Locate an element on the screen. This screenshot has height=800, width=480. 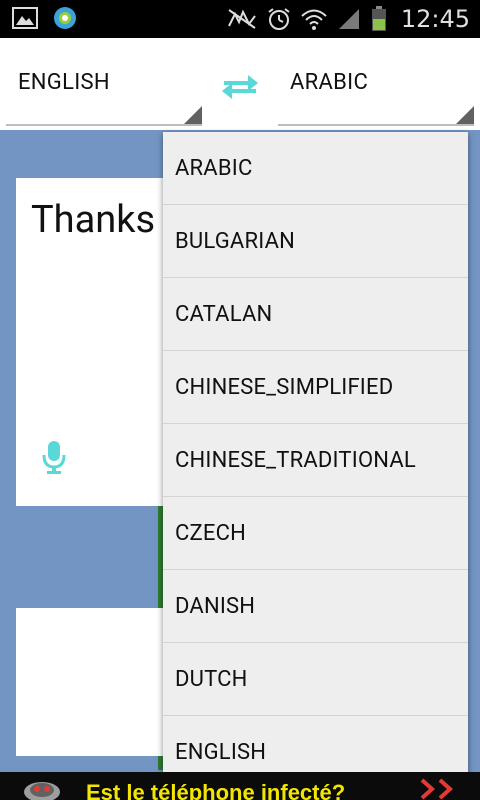
status-system-icons: 12:45 is located at coordinates (348, 19).